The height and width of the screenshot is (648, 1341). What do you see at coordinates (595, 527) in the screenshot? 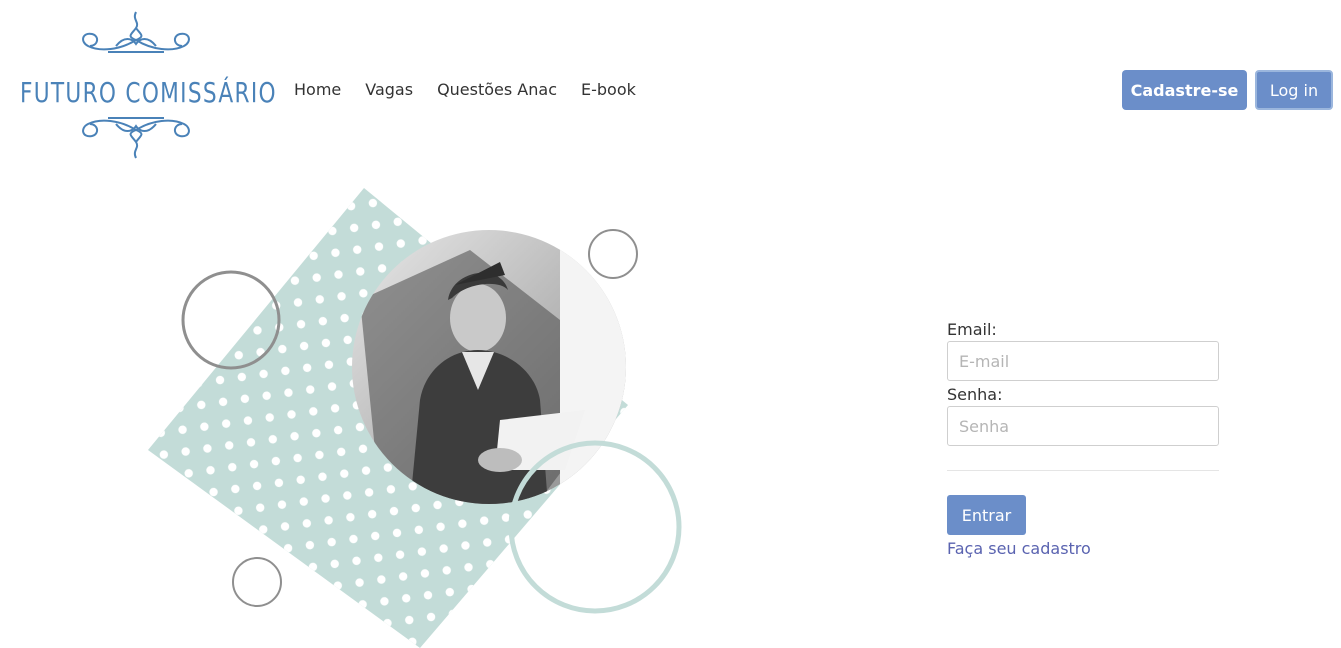
I see `circle-outline-mint` at bounding box center [595, 527].